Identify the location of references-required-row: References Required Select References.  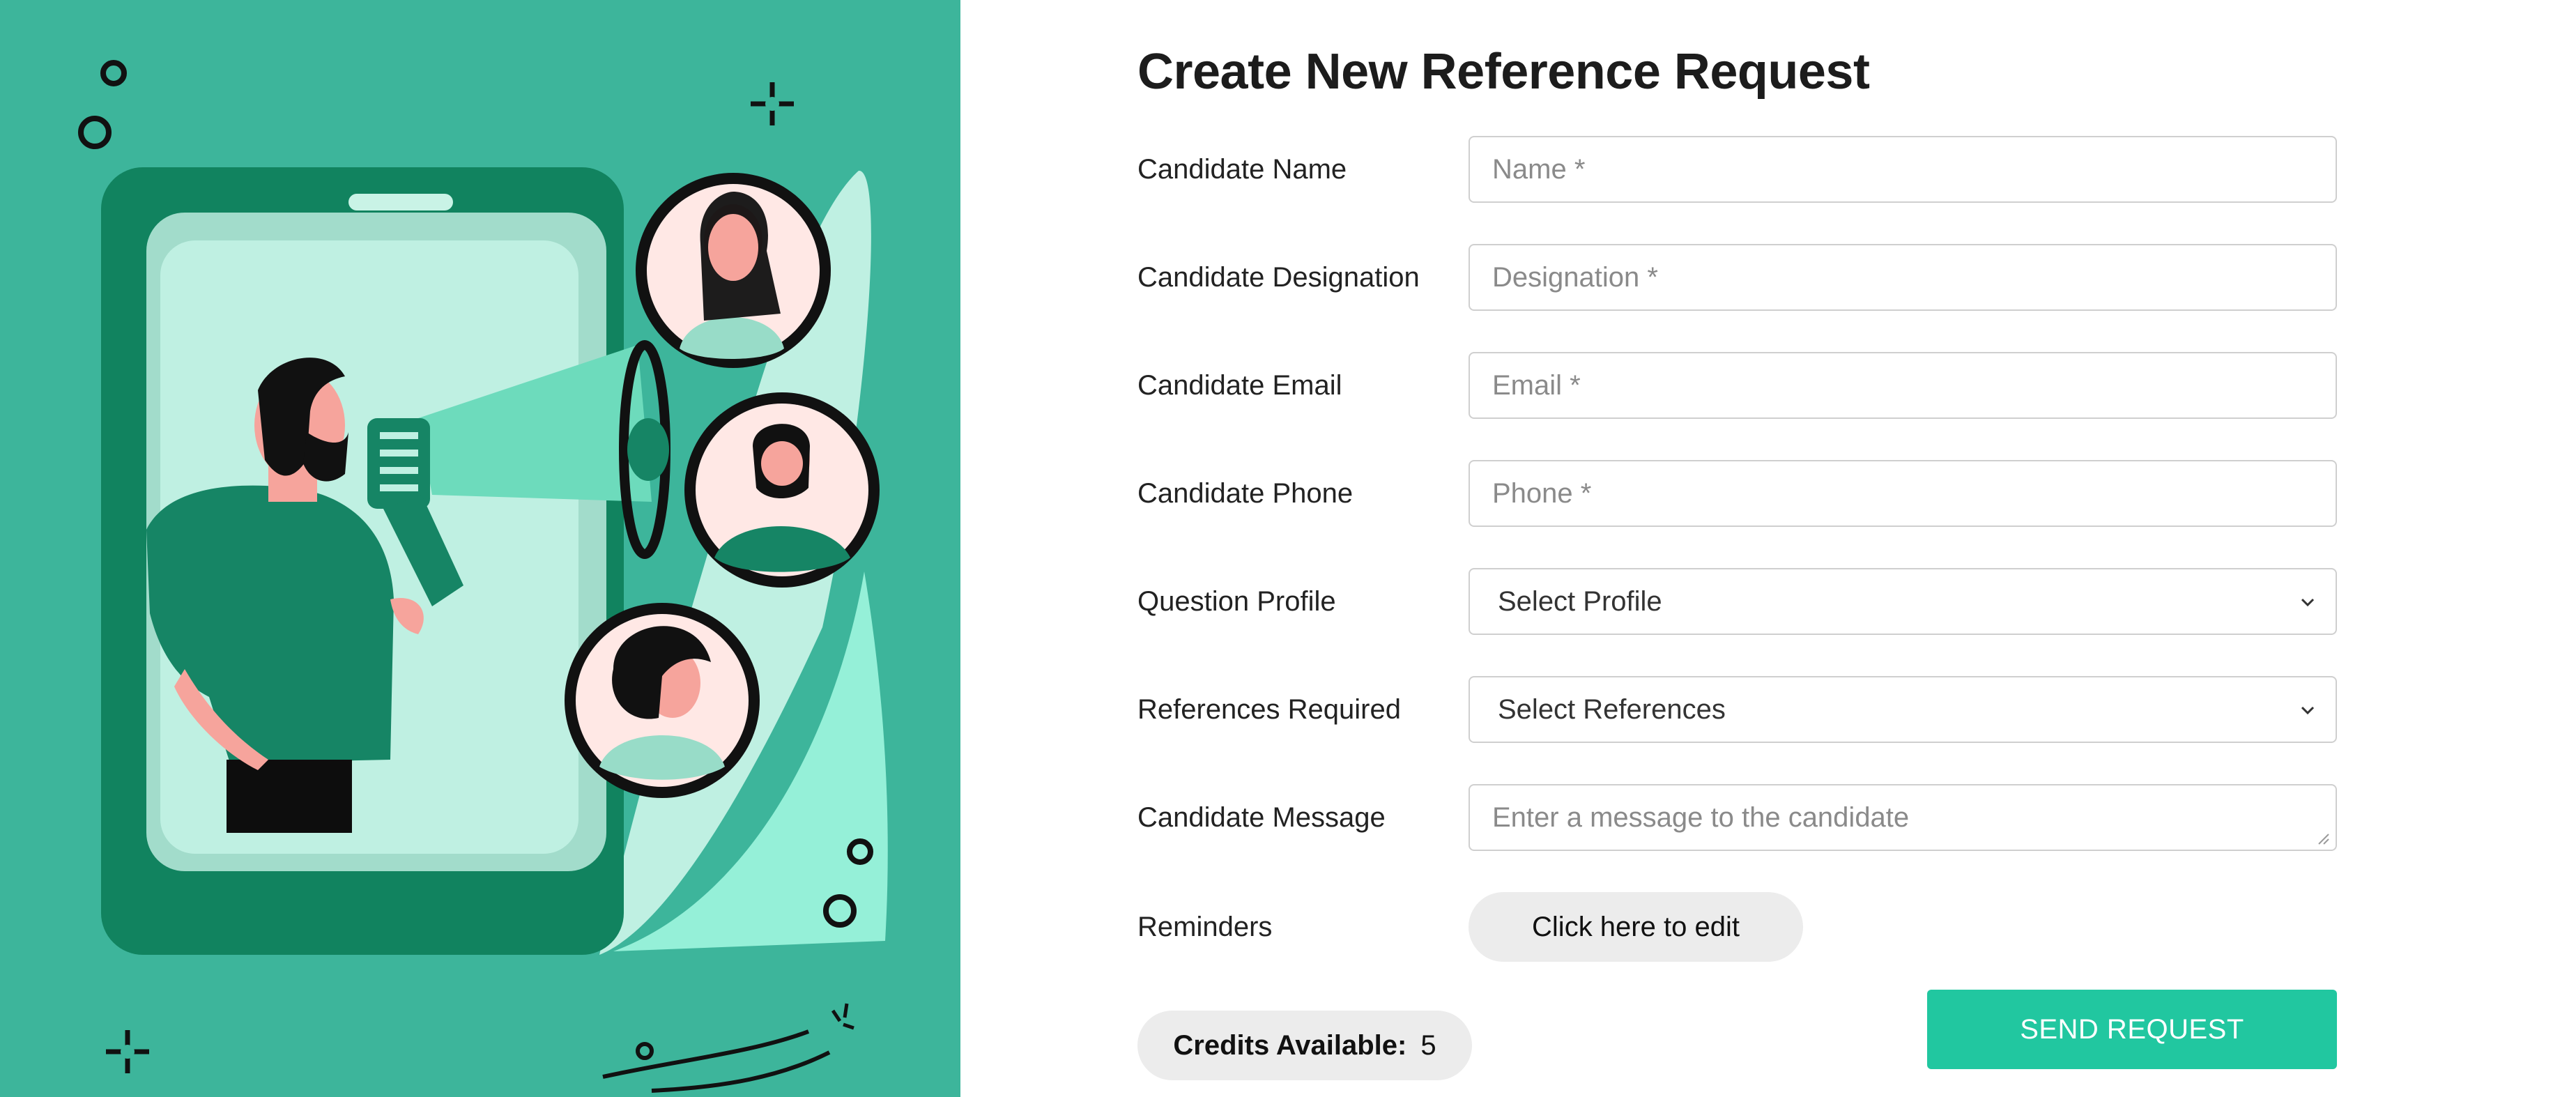
(1764, 709).